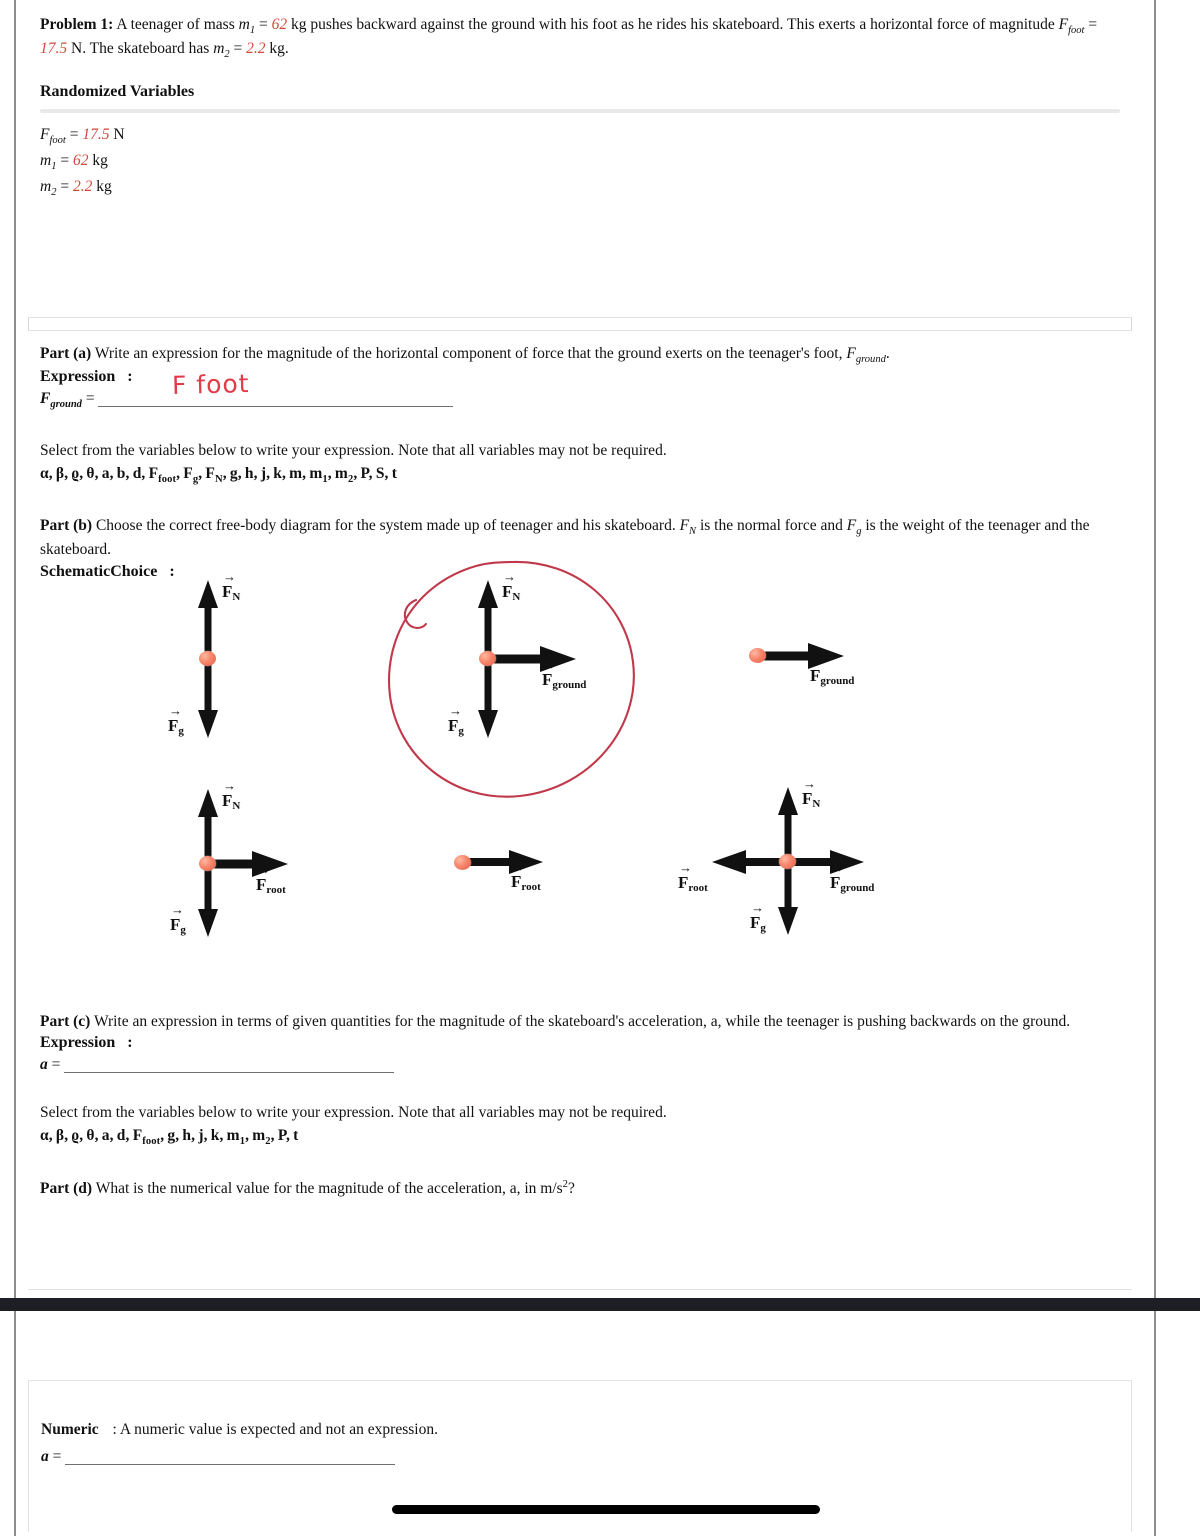  Describe the element at coordinates (758, 923) in the screenshot. I see `fbd-6-label-Fg: Fg` at that location.